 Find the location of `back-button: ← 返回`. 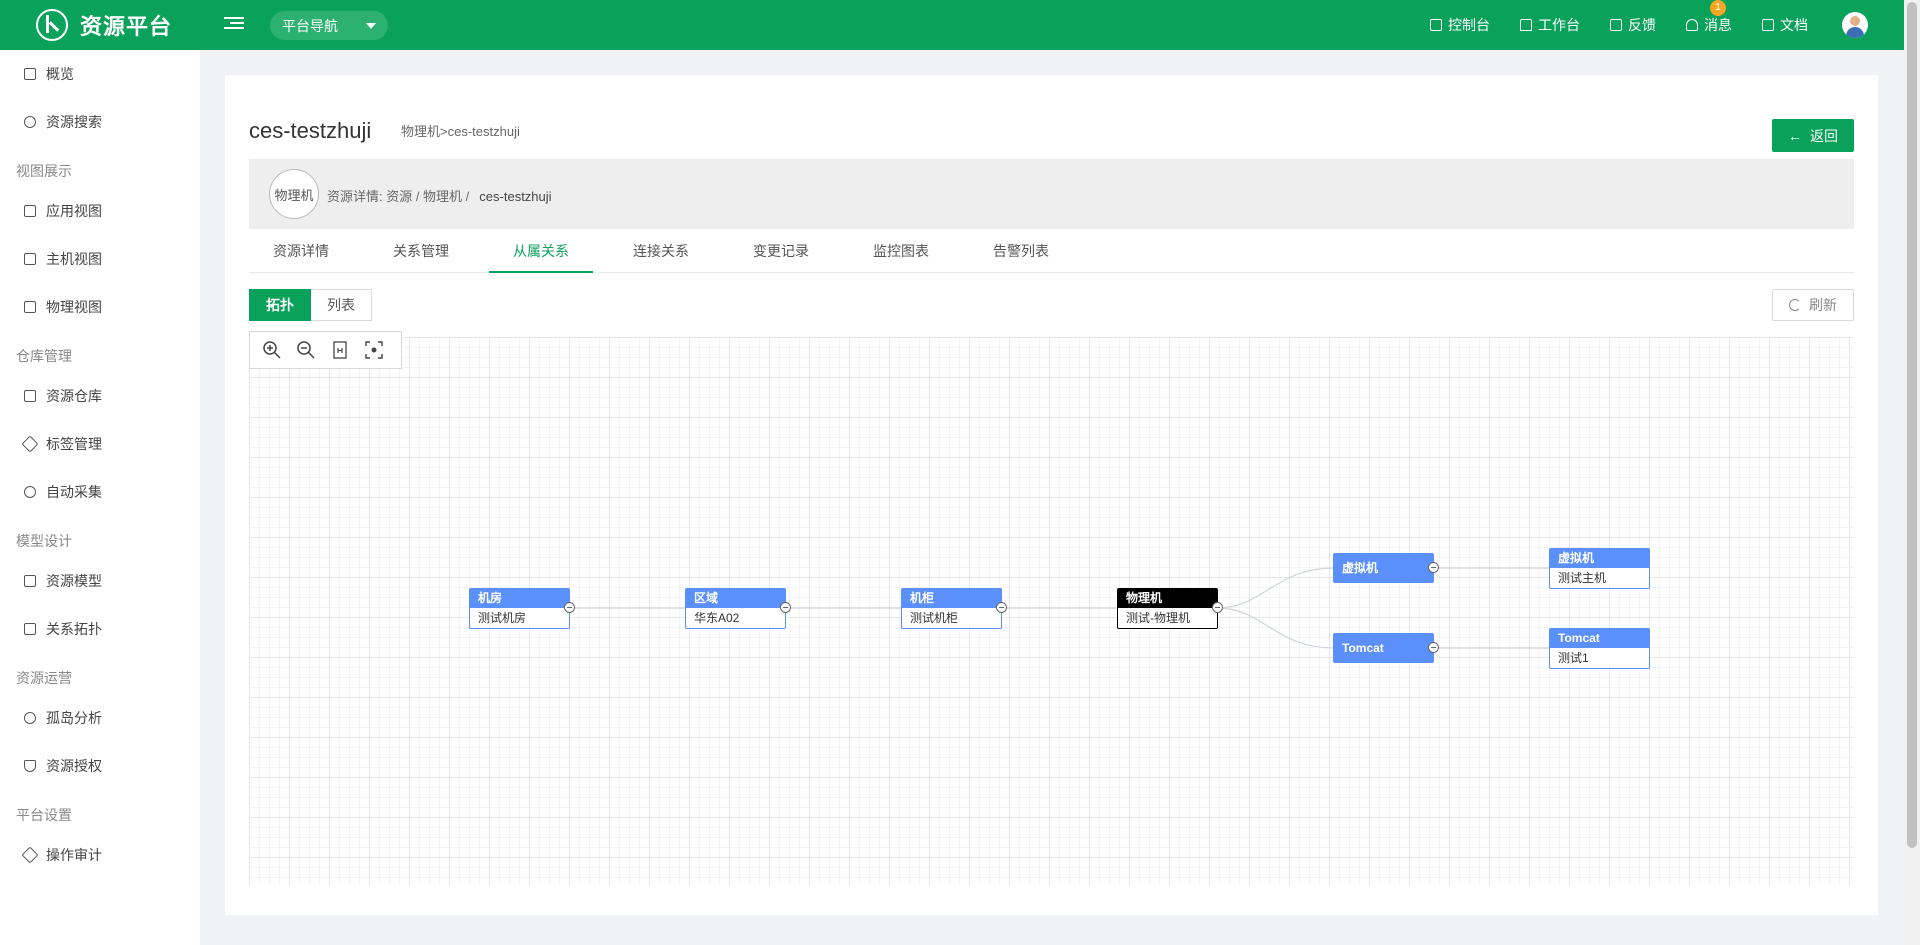

back-button: ← 返回 is located at coordinates (1813, 135).